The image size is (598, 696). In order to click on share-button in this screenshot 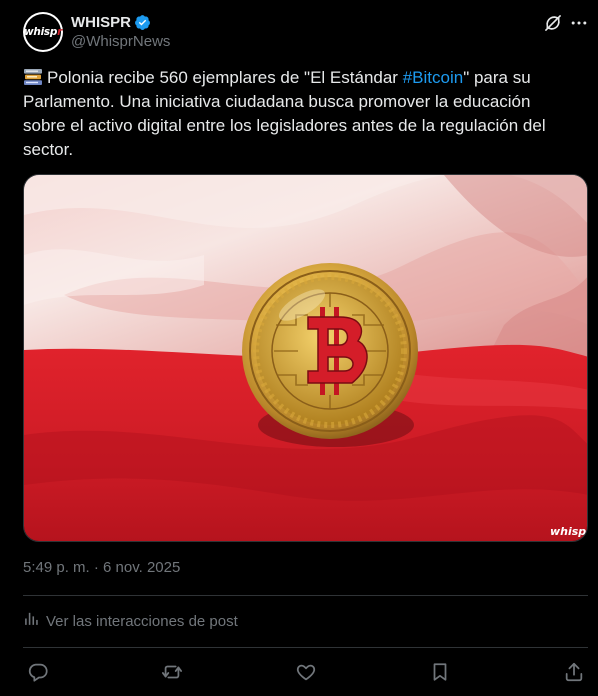, I will do `click(574, 672)`.